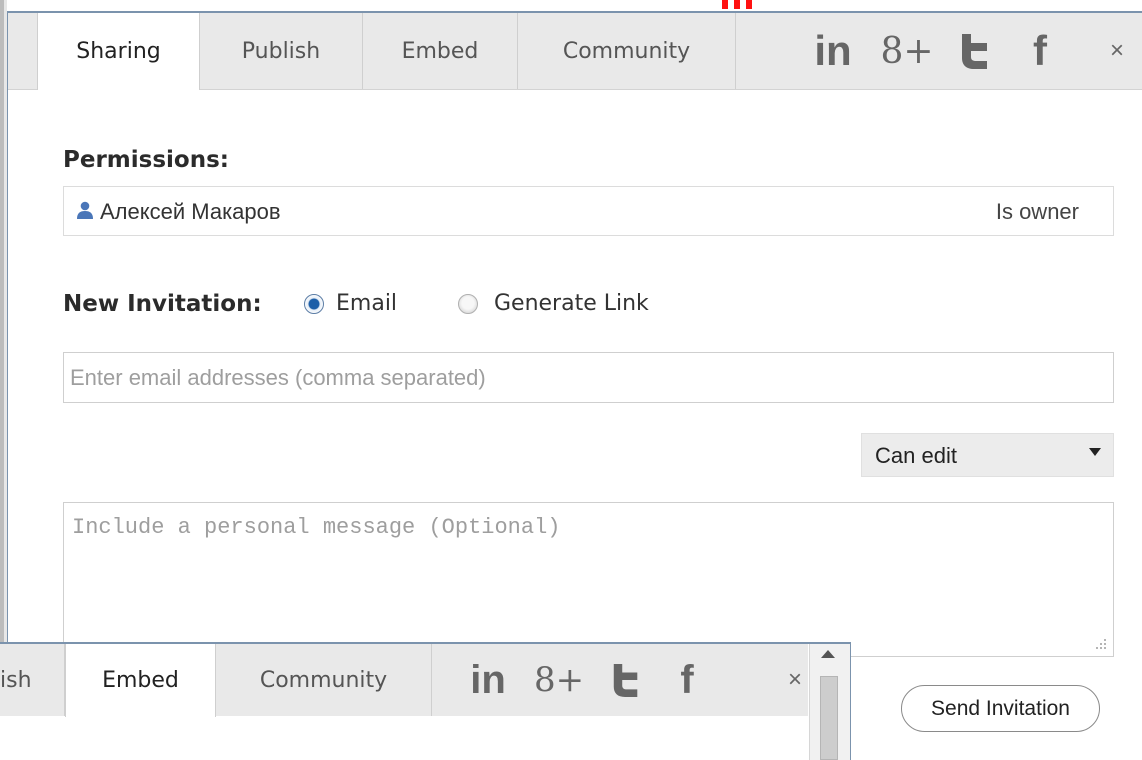  I want to click on googleplus-icon: 8+, so click(907, 51).